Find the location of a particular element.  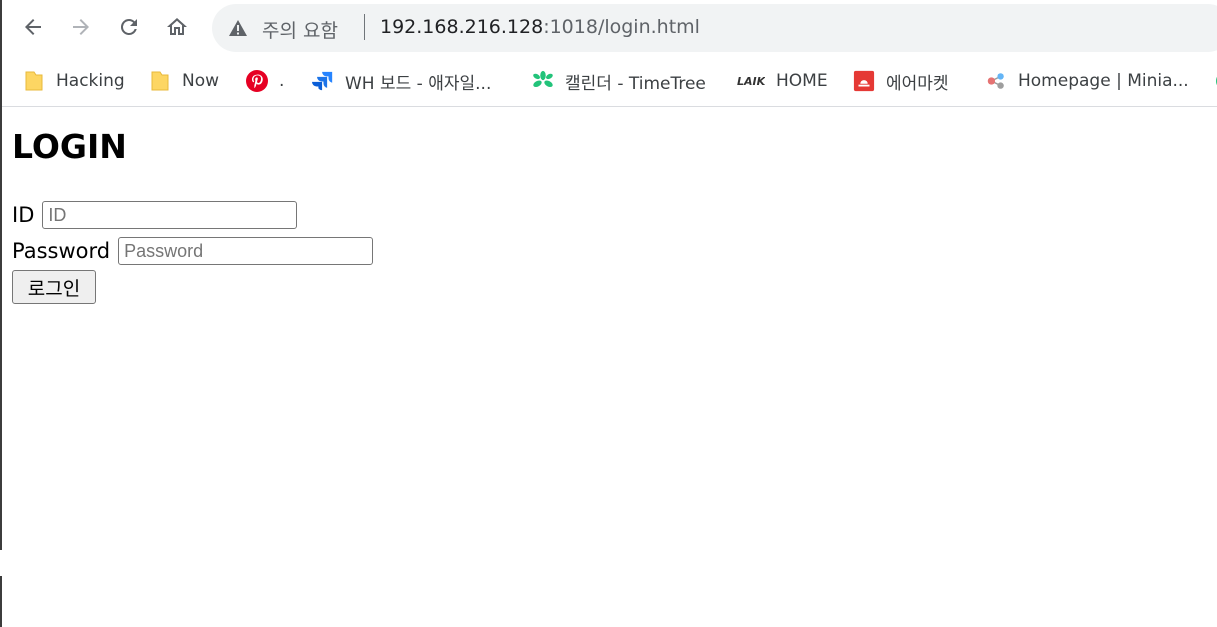

svg-text: LAIKA is located at coordinates (751, 81).